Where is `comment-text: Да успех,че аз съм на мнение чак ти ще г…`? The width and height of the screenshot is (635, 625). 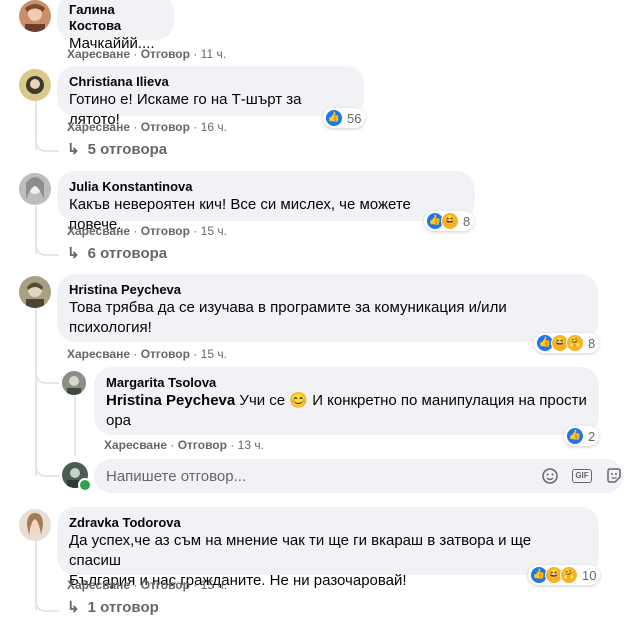
comment-text: Да успех,че аз съм на мнение чак ти ще г… is located at coordinates (300, 550).